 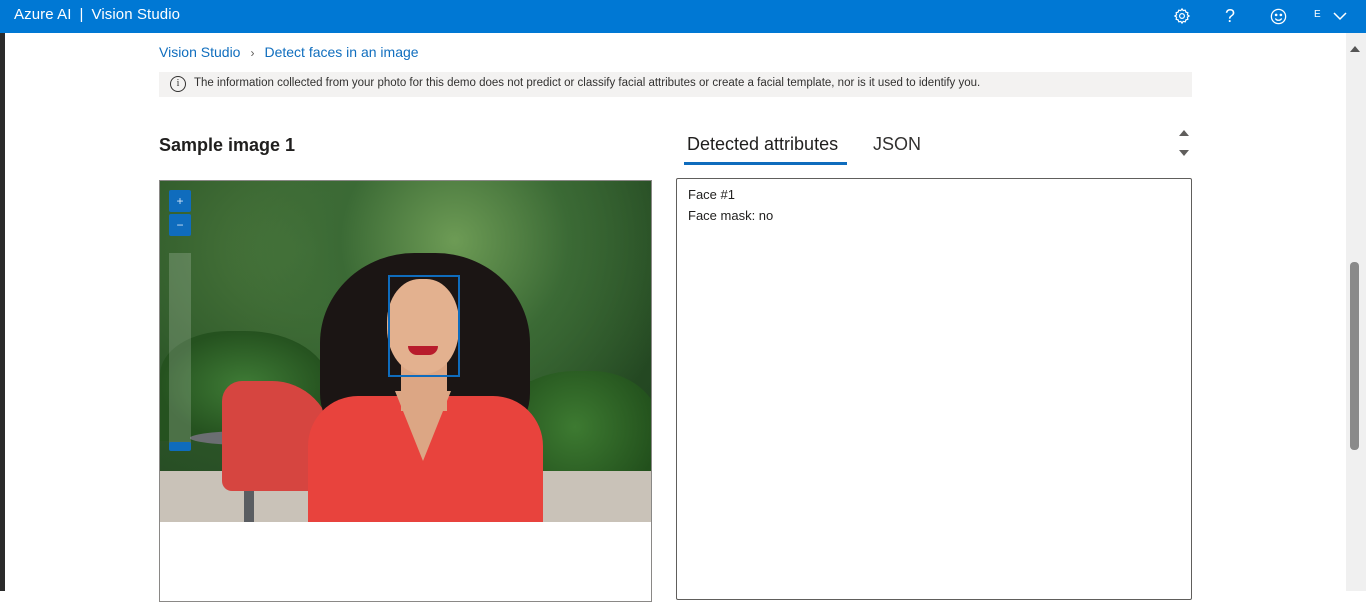 I want to click on breadcrumb-root-link: Vision Studio, so click(x=199, y=52).